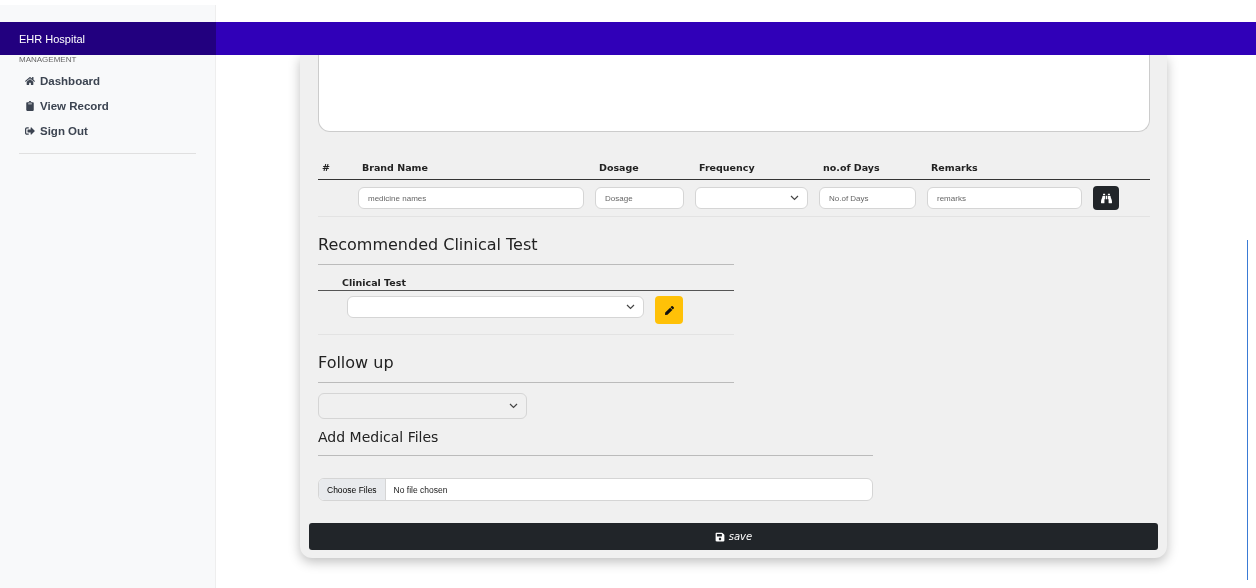  What do you see at coordinates (1010, 171) in the screenshot?
I see `column-header: Remarks` at bounding box center [1010, 171].